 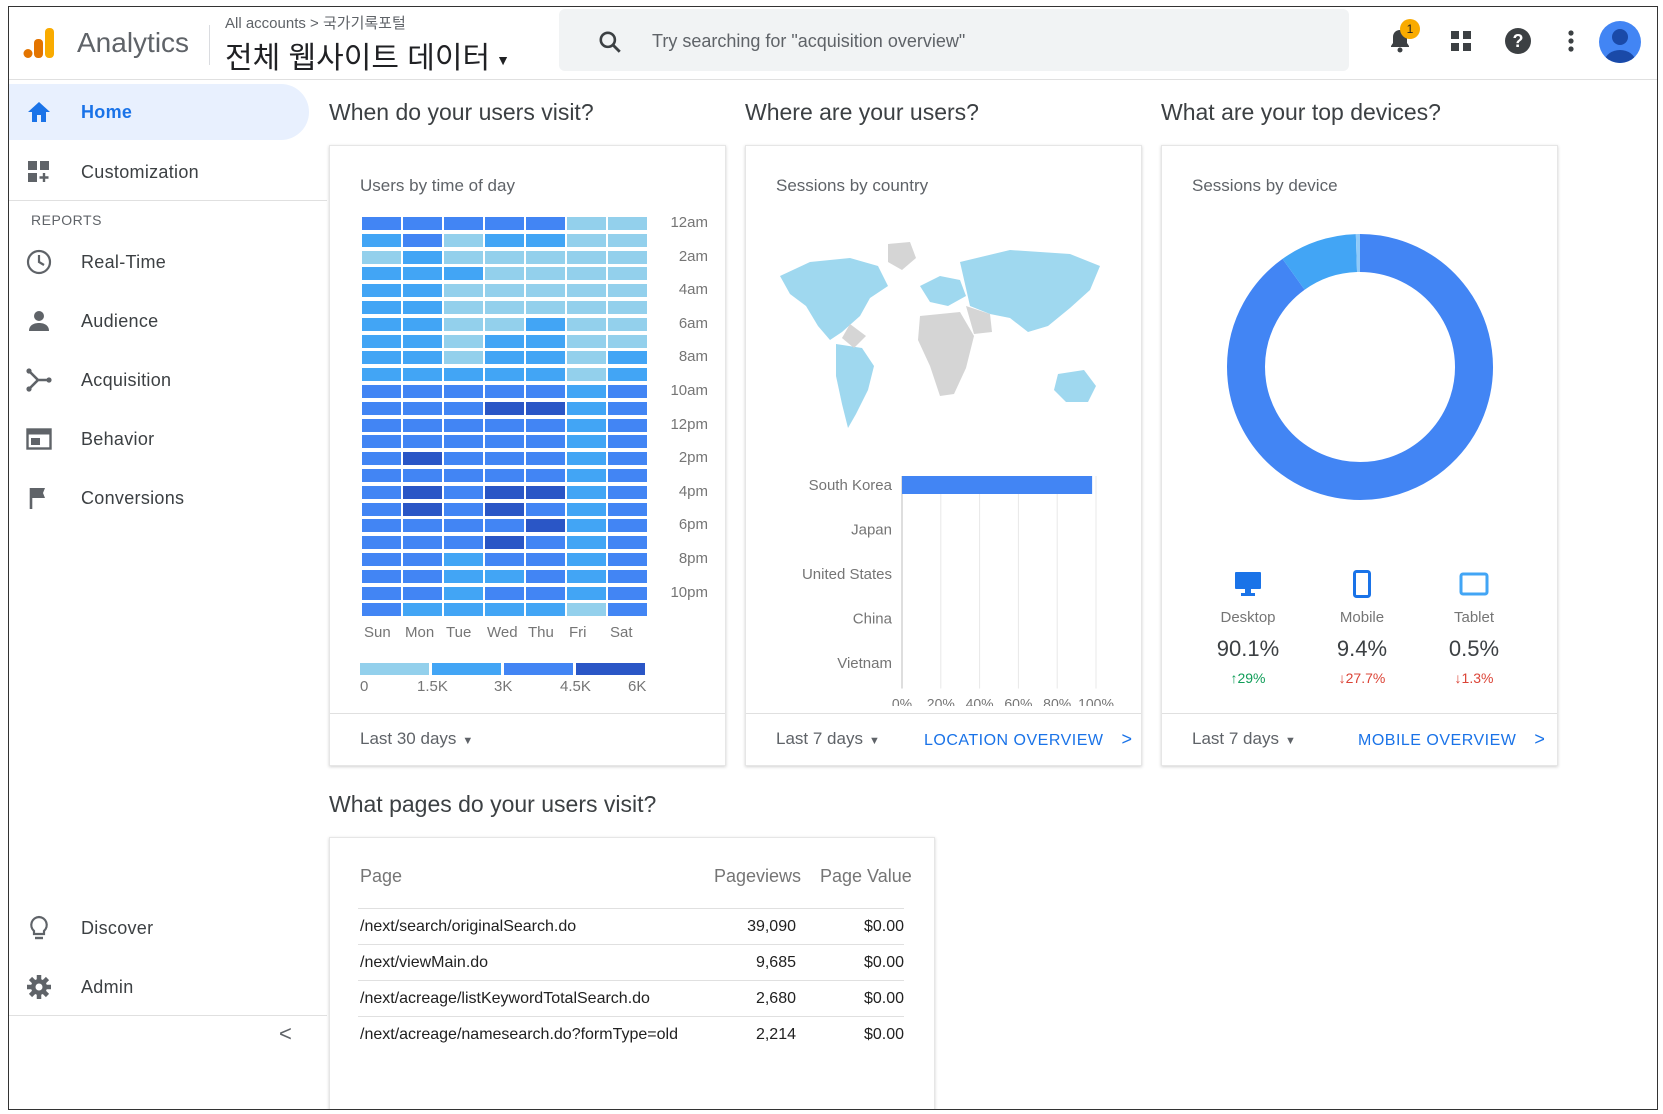 I want to click on column-header-page: Page, so click(x=381, y=876).